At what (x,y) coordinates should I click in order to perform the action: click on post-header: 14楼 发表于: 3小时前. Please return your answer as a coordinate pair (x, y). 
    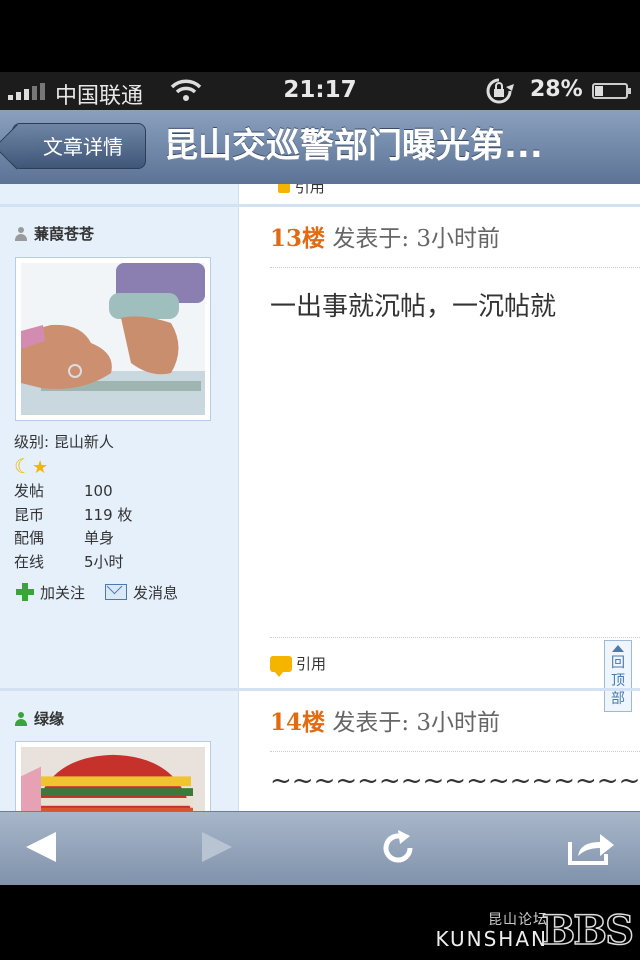
    Looking at the image, I should click on (455, 721).